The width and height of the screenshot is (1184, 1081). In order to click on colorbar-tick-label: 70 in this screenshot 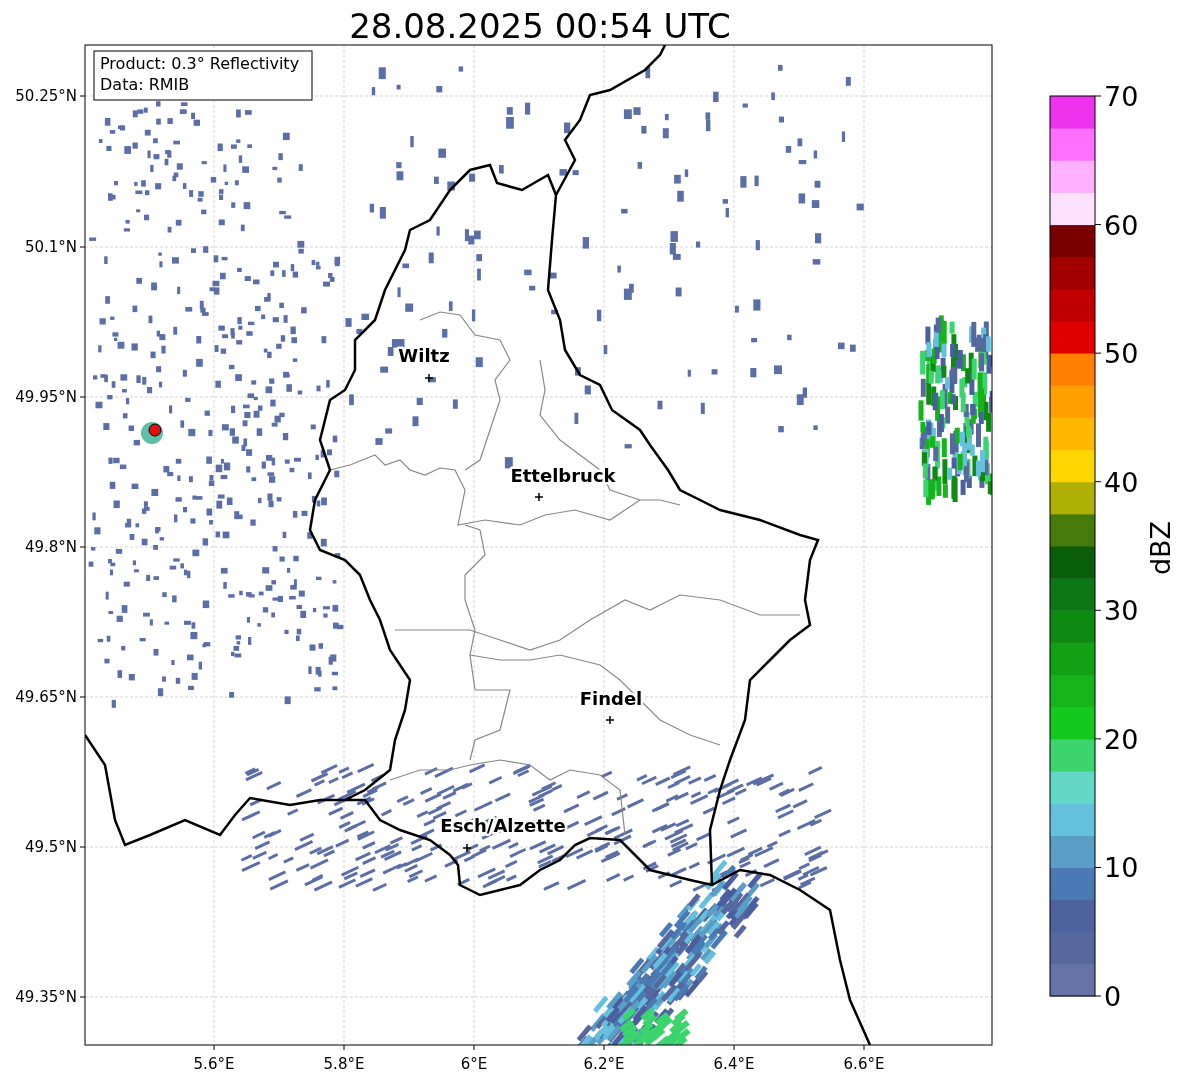, I will do `click(1121, 96)`.